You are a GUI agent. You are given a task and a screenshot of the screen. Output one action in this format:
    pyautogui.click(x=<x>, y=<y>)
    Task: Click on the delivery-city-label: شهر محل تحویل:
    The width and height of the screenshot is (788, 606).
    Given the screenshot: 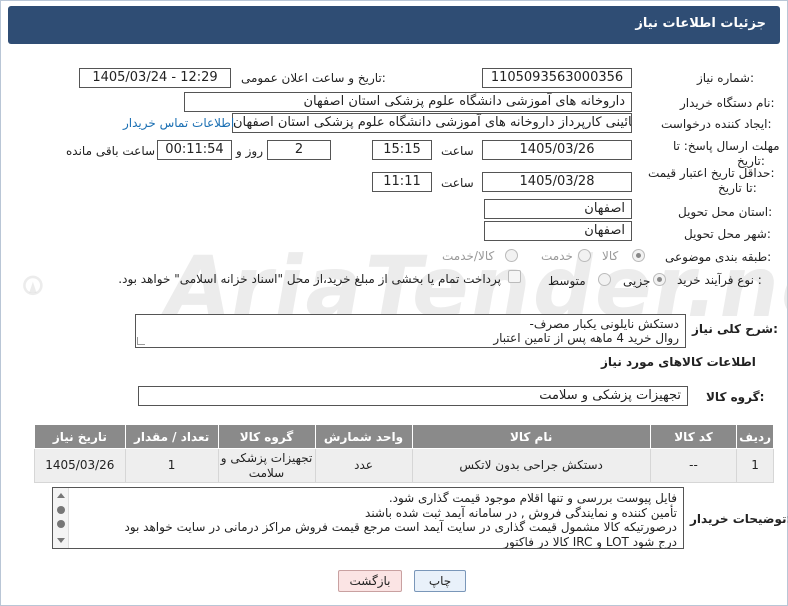 What is the action you would take?
    pyautogui.click(x=727, y=234)
    